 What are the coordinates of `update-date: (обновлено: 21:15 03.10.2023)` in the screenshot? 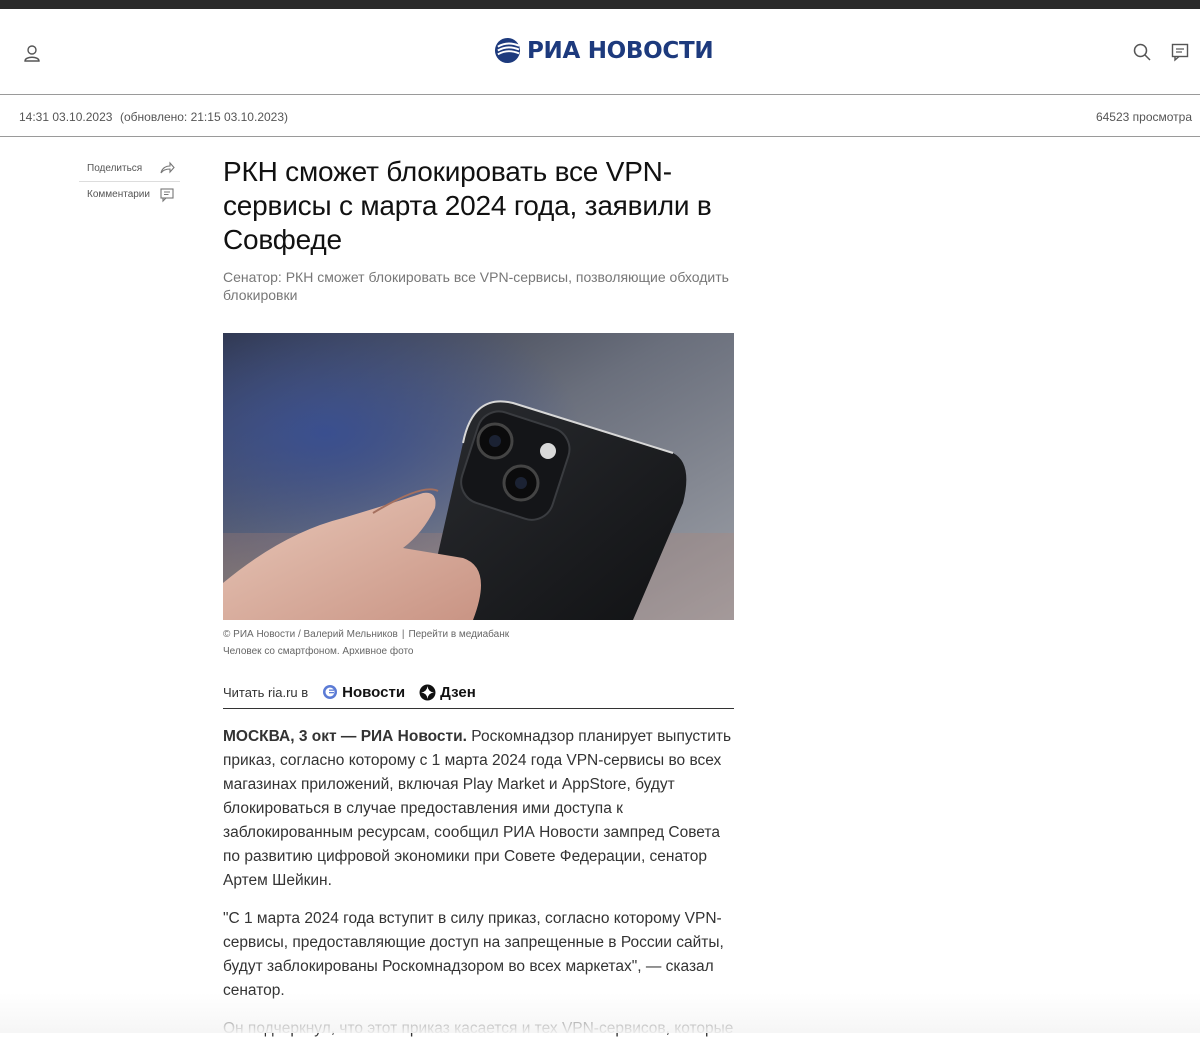 It's located at (204, 117).